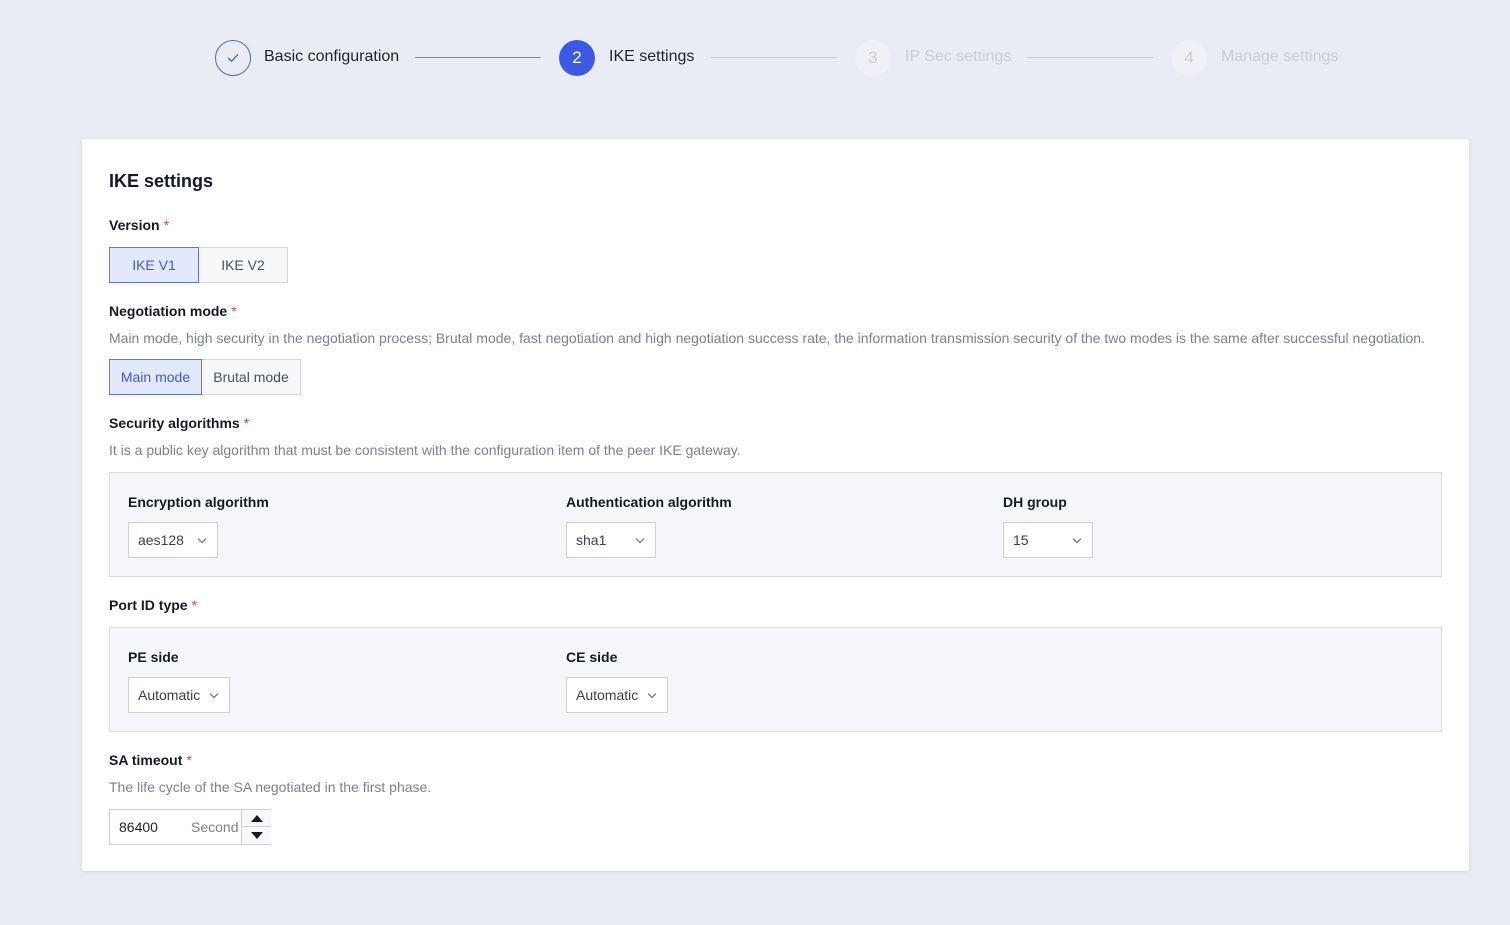  I want to click on authentication-algorithm-label: Authentication algorithm, so click(649, 502).